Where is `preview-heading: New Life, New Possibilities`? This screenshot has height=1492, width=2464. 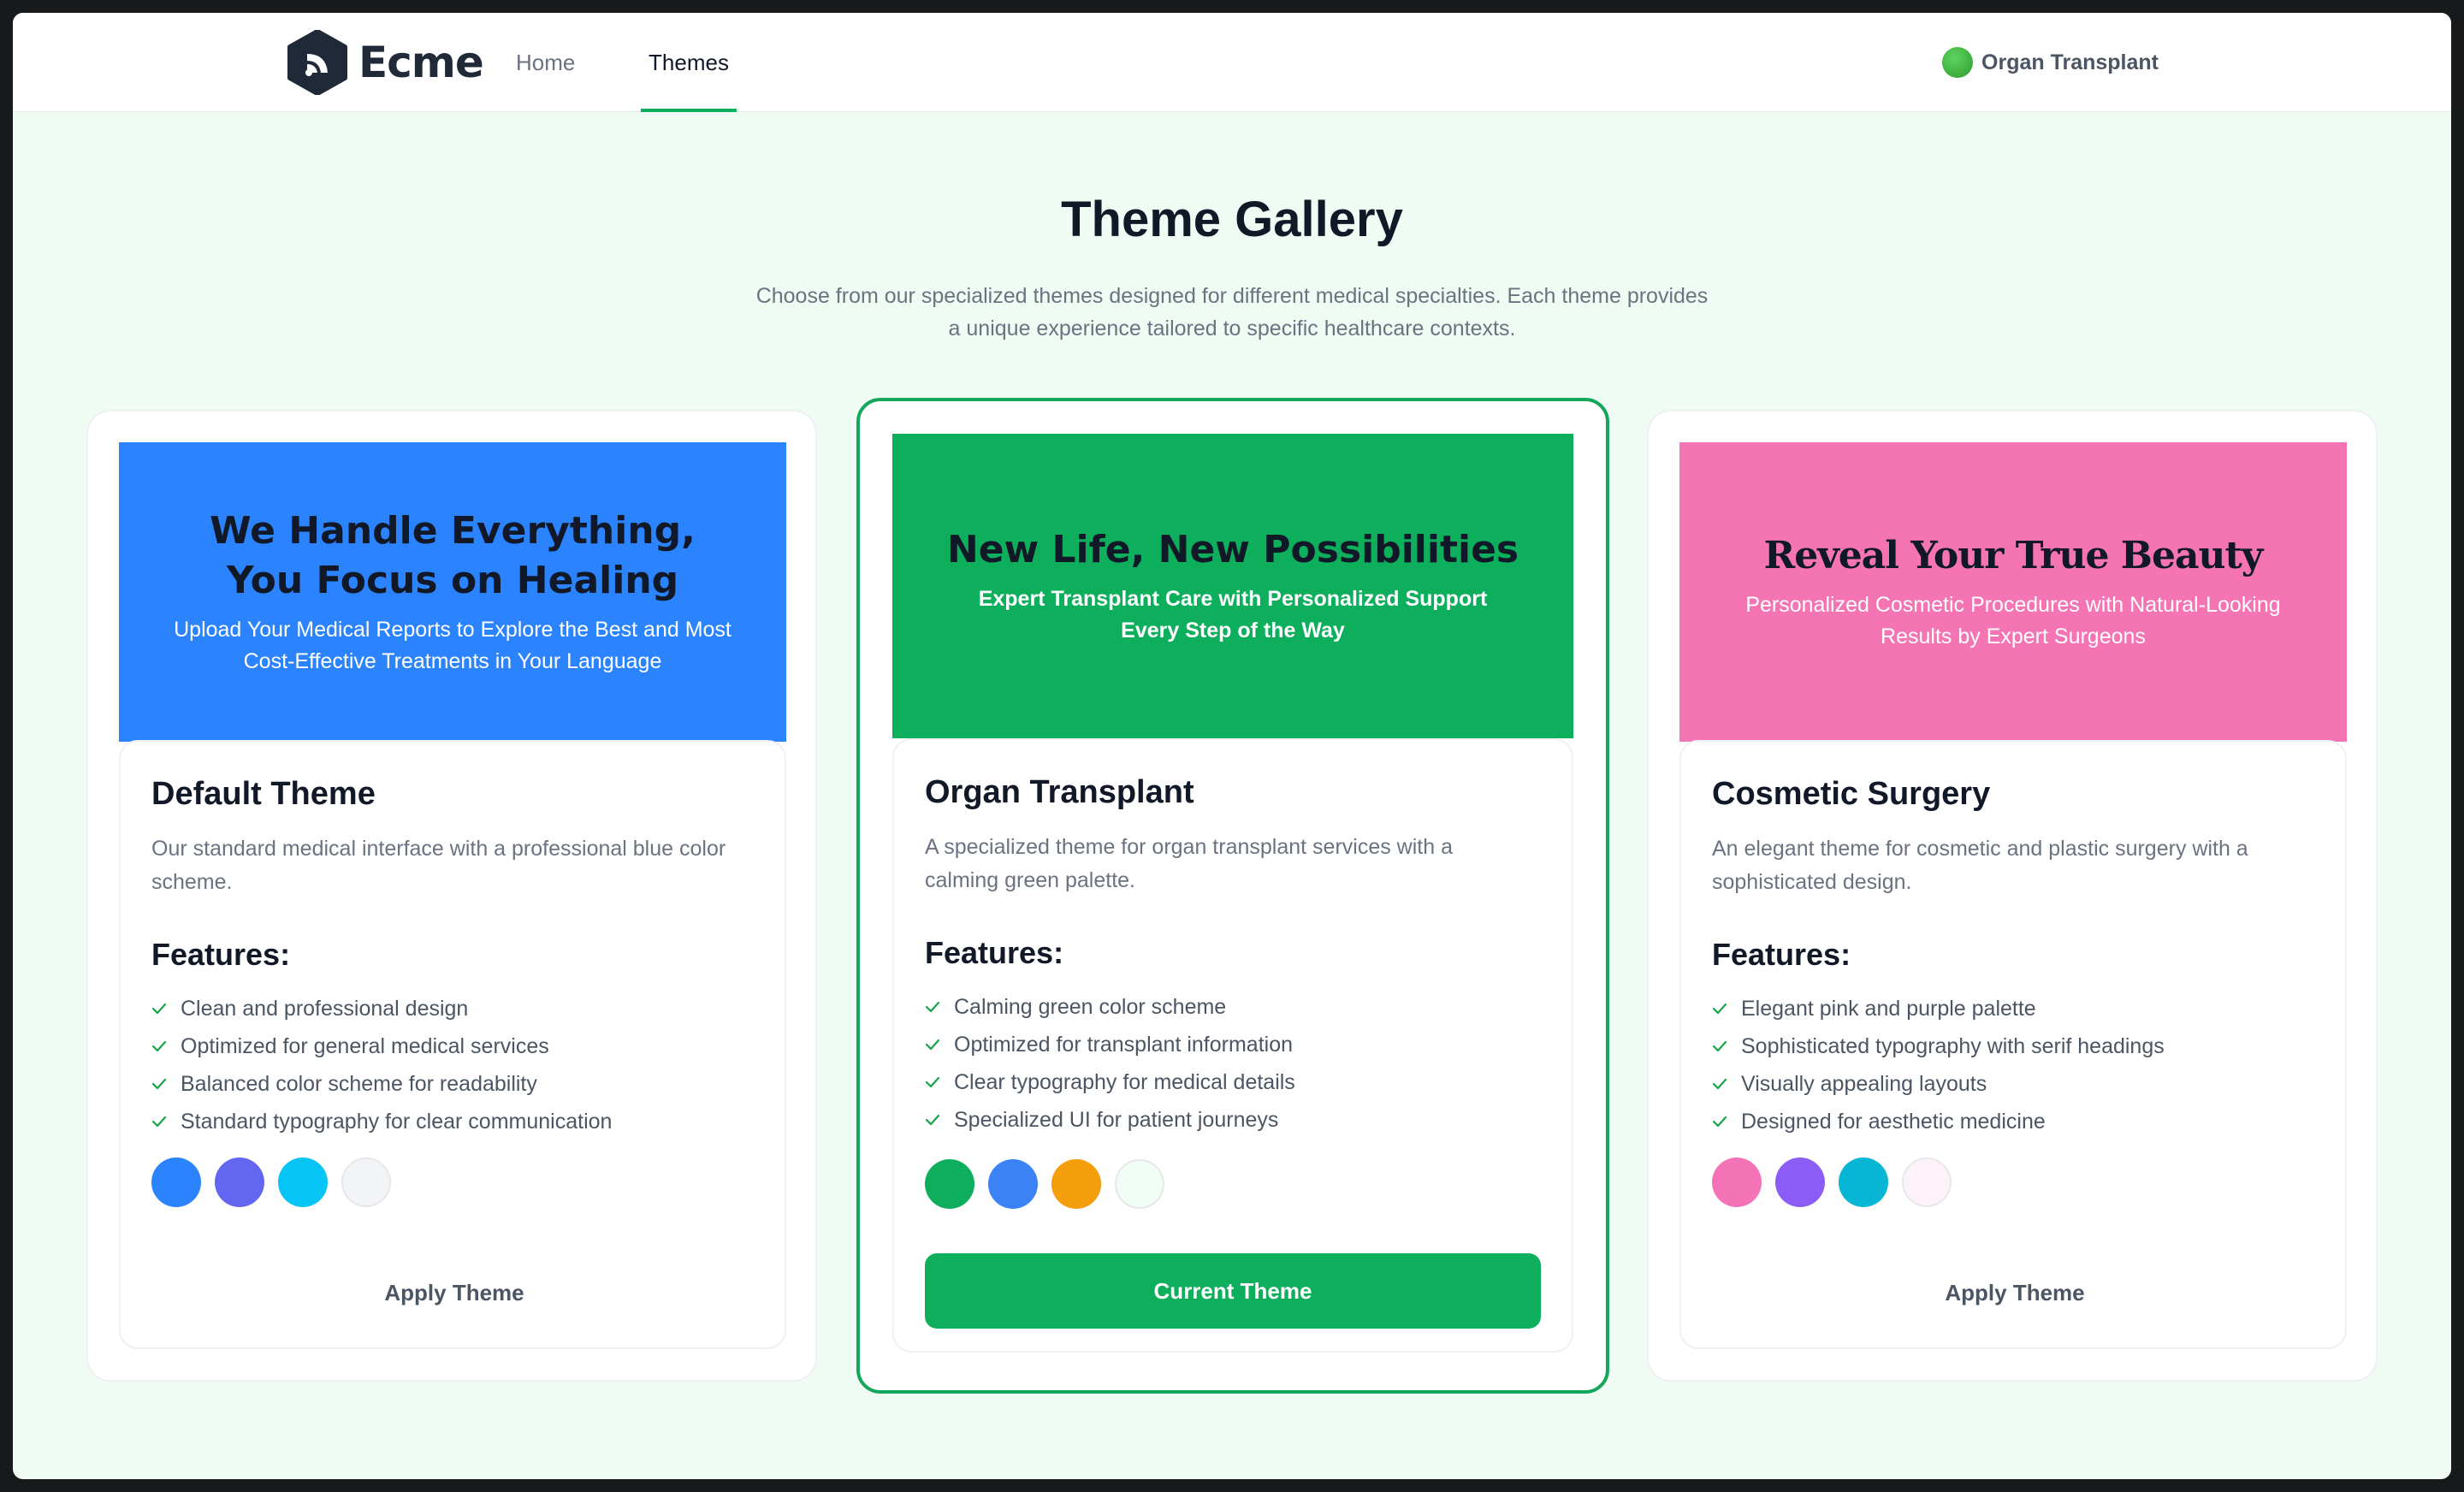 preview-heading: New Life, New Possibilities is located at coordinates (1232, 549).